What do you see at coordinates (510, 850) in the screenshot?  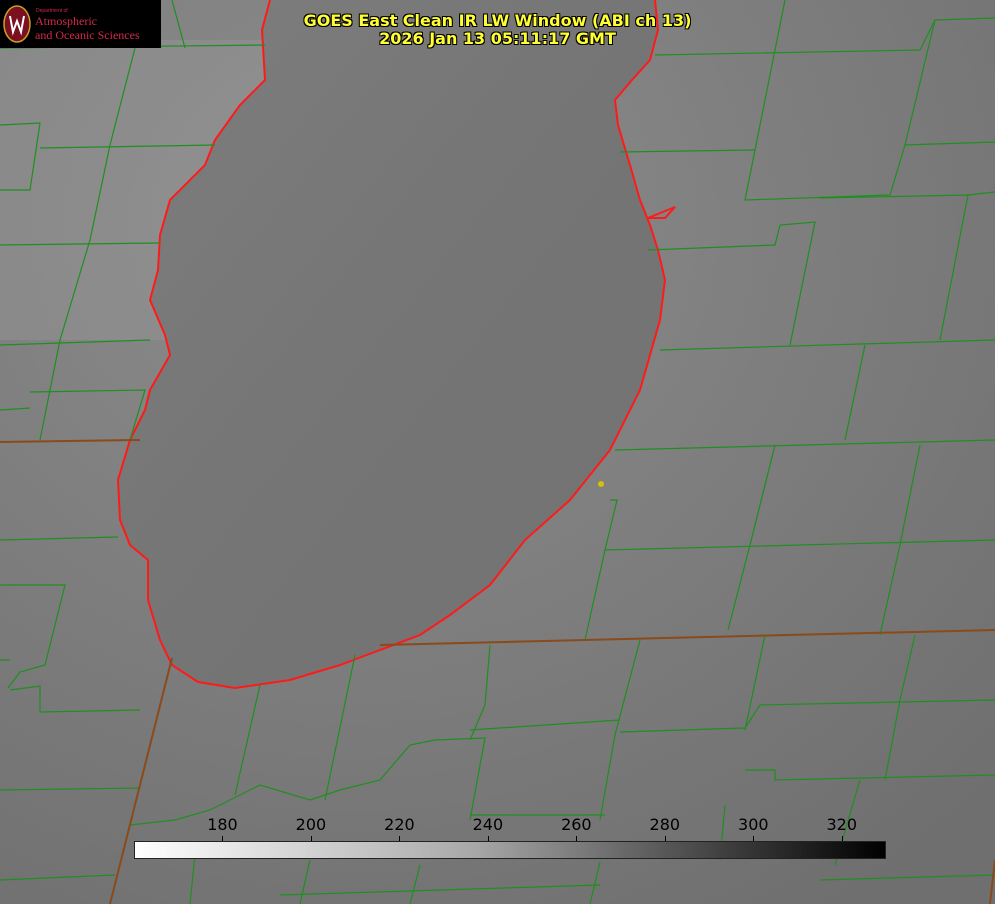 I see `temperature-colorbar` at bounding box center [510, 850].